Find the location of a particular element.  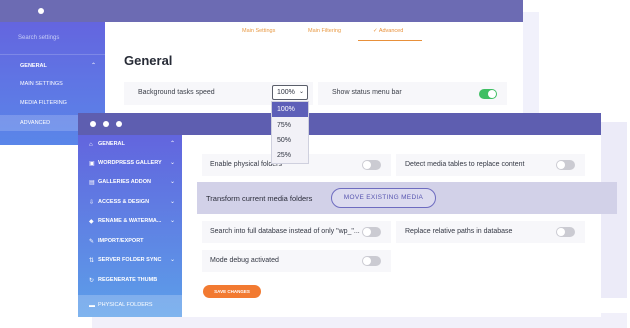

refresh-icon: ↻ is located at coordinates (92, 281).